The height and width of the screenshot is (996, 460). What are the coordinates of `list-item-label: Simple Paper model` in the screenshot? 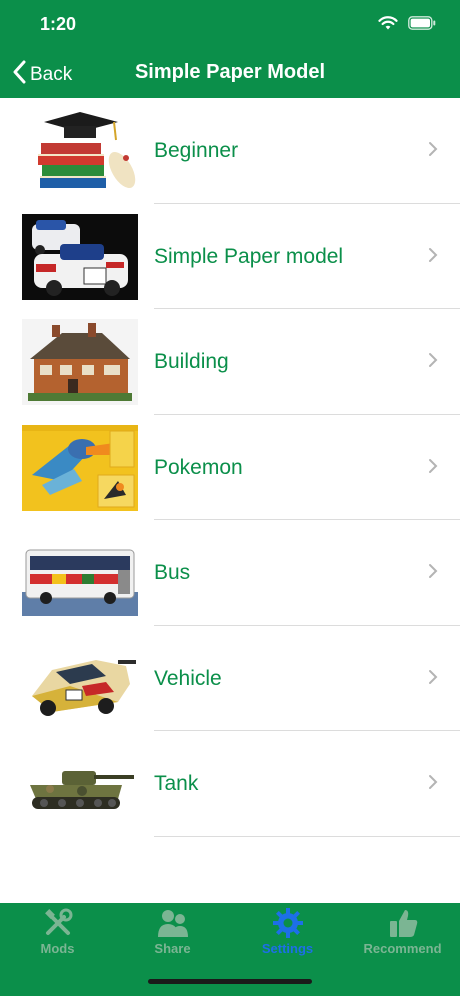 It's located at (249, 256).